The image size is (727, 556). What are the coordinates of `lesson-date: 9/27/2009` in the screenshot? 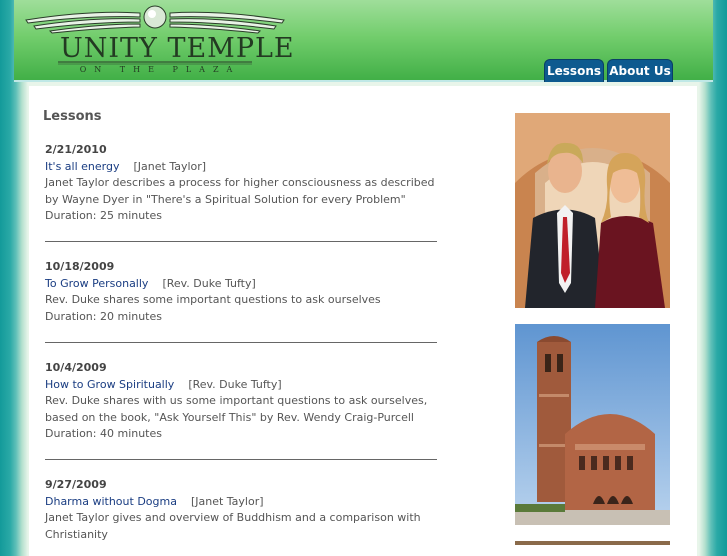 It's located at (76, 484).